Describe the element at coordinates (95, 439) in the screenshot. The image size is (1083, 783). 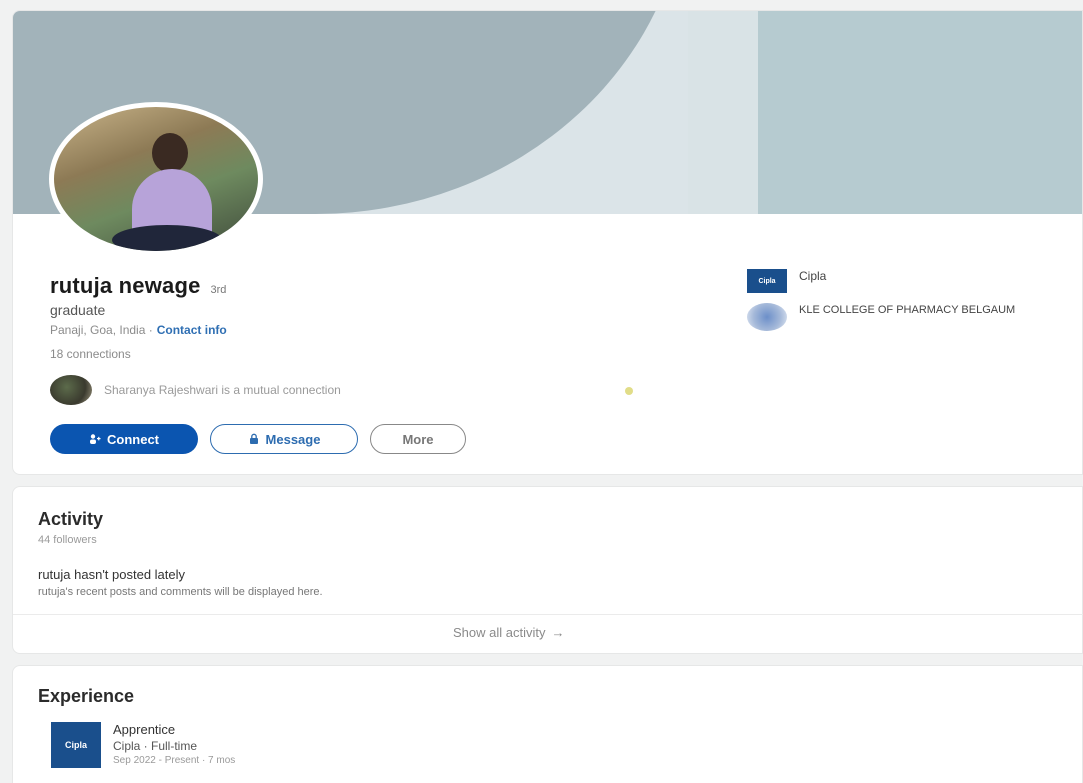
I see `add-person-icon` at that location.